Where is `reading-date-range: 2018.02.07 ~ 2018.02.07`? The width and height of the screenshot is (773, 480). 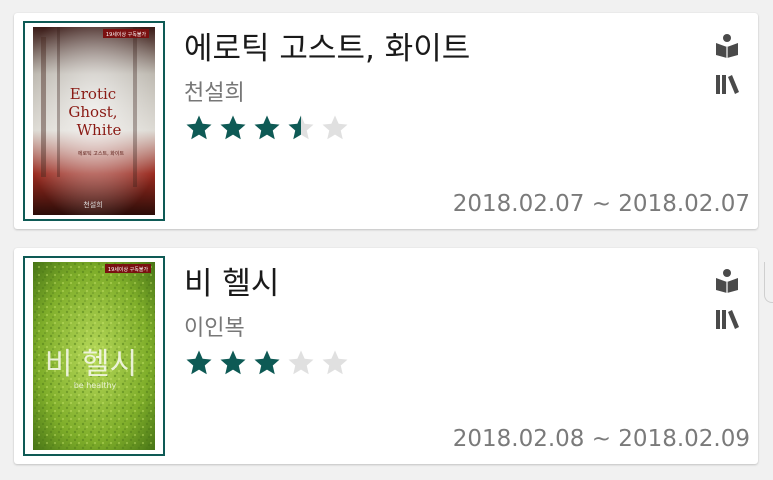 reading-date-range: 2018.02.07 ~ 2018.02.07 is located at coordinates (601, 204).